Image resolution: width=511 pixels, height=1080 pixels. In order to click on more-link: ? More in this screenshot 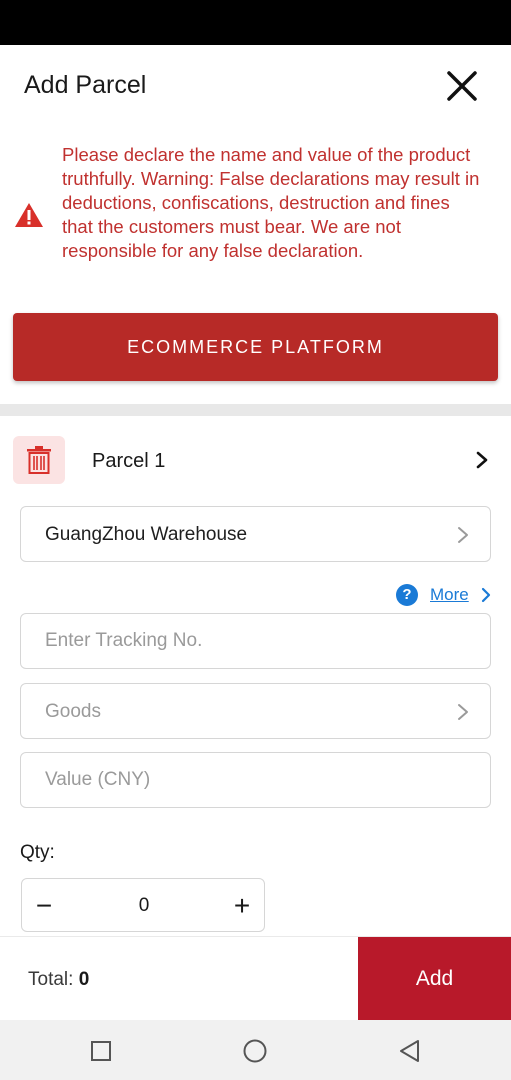, I will do `click(446, 596)`.